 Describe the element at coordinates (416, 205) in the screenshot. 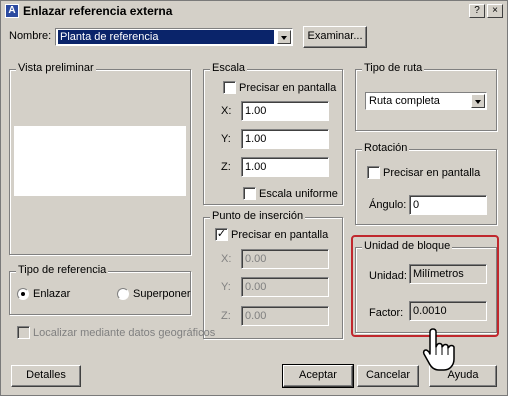

I see `angulo-value: 0` at that location.